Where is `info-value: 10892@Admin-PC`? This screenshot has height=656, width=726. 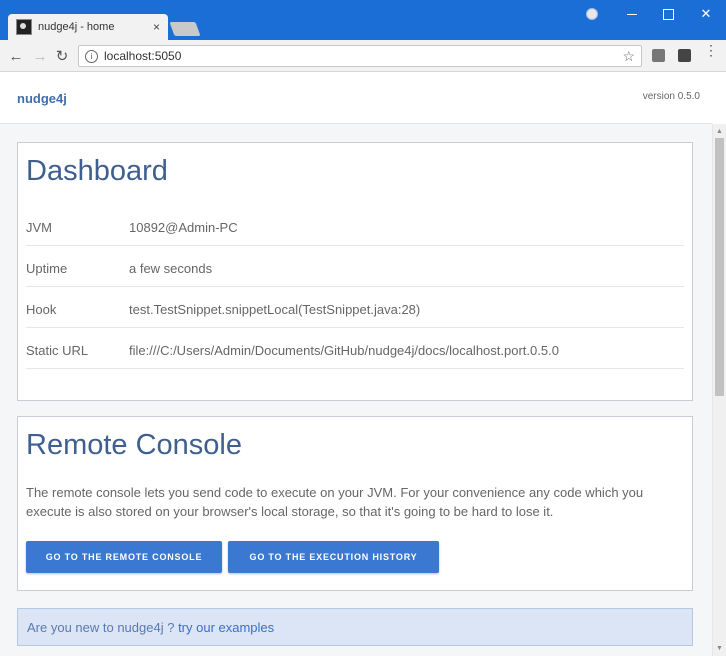
info-value: 10892@Admin-PC is located at coordinates (183, 227).